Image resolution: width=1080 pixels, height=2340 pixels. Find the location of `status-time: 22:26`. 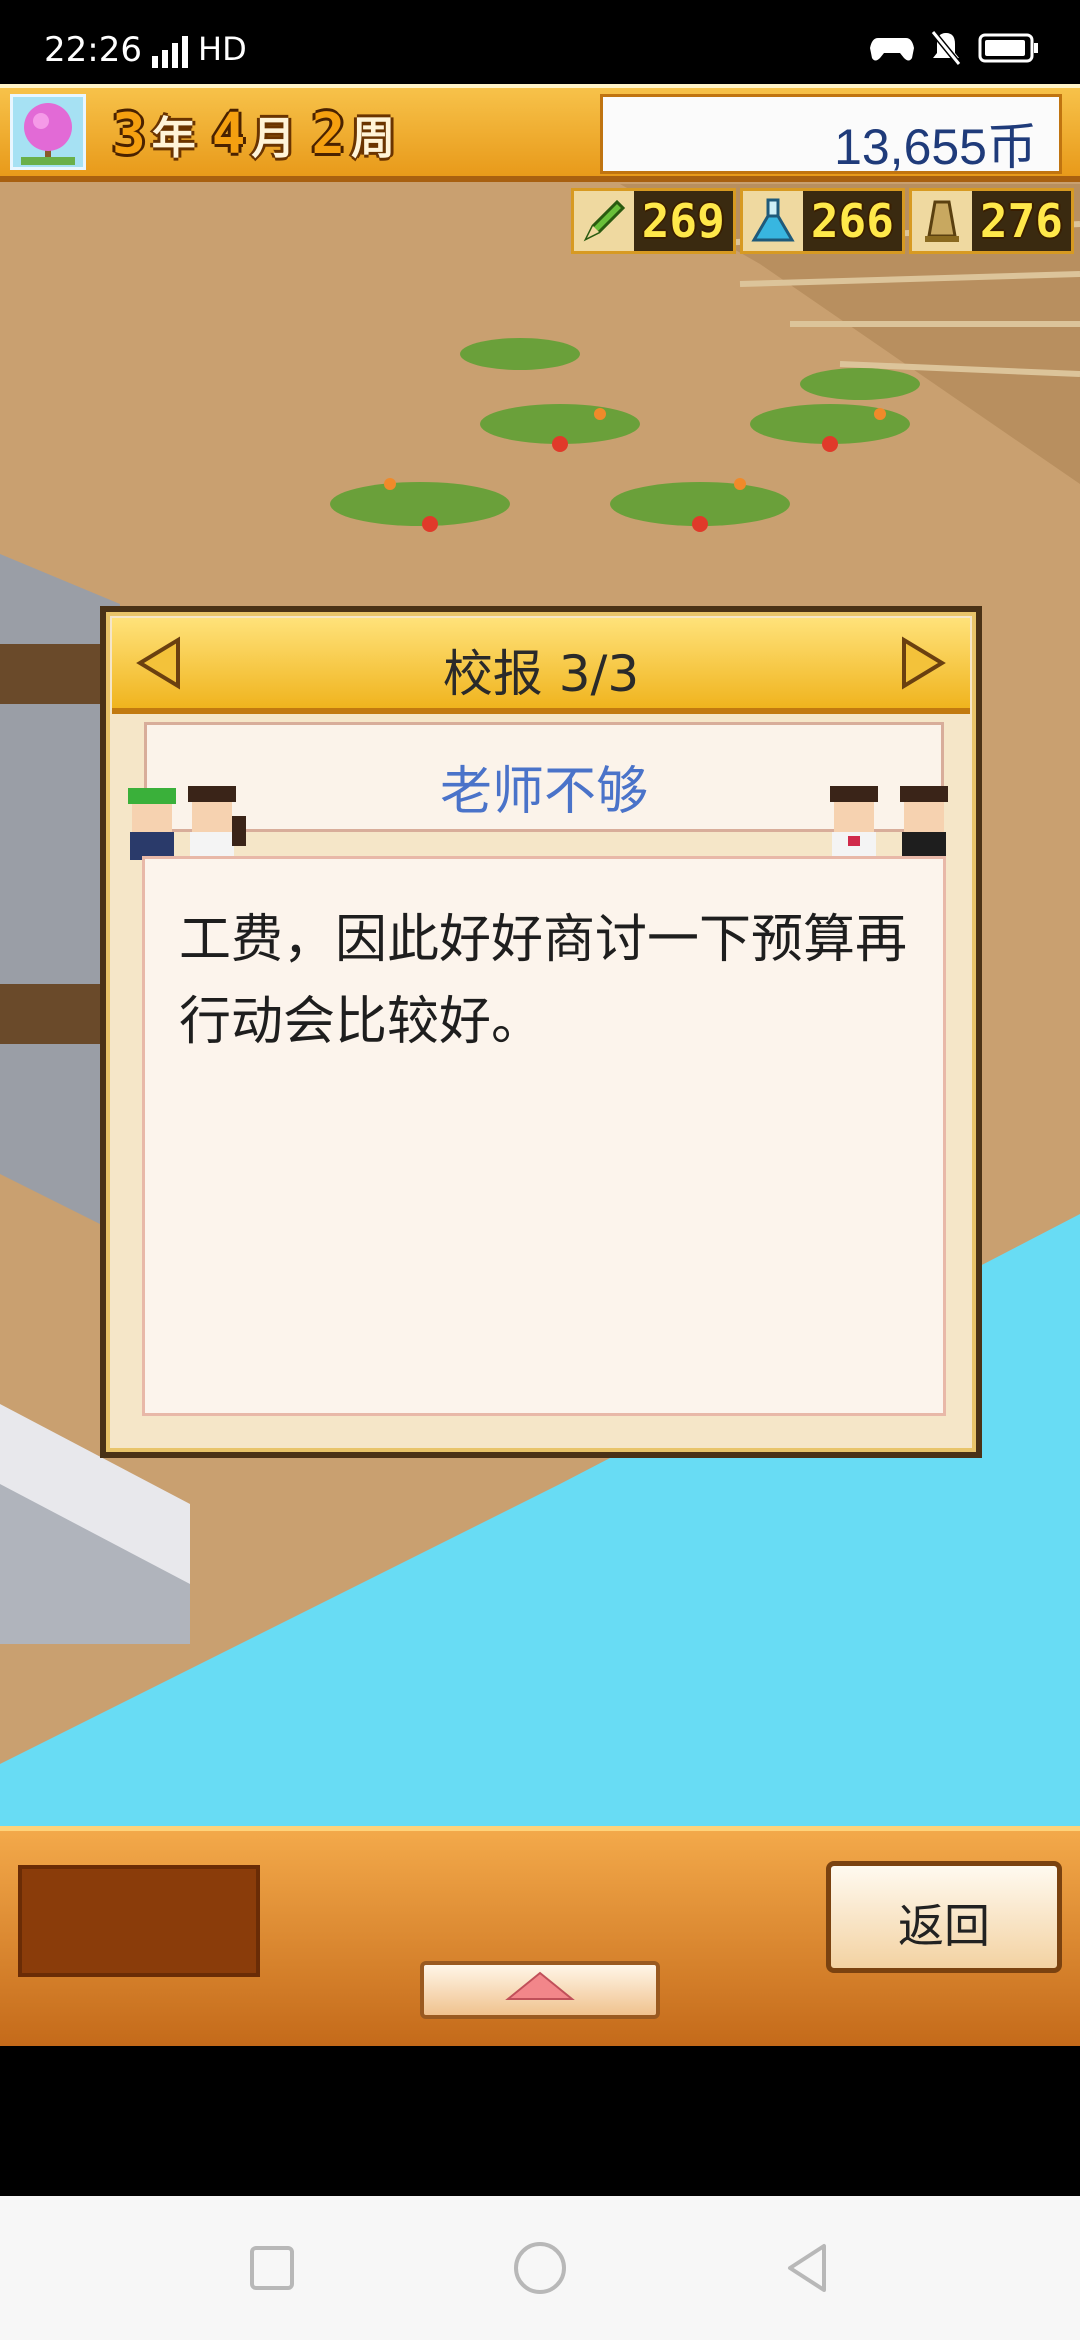

status-time: 22:26 is located at coordinates (93, 50).